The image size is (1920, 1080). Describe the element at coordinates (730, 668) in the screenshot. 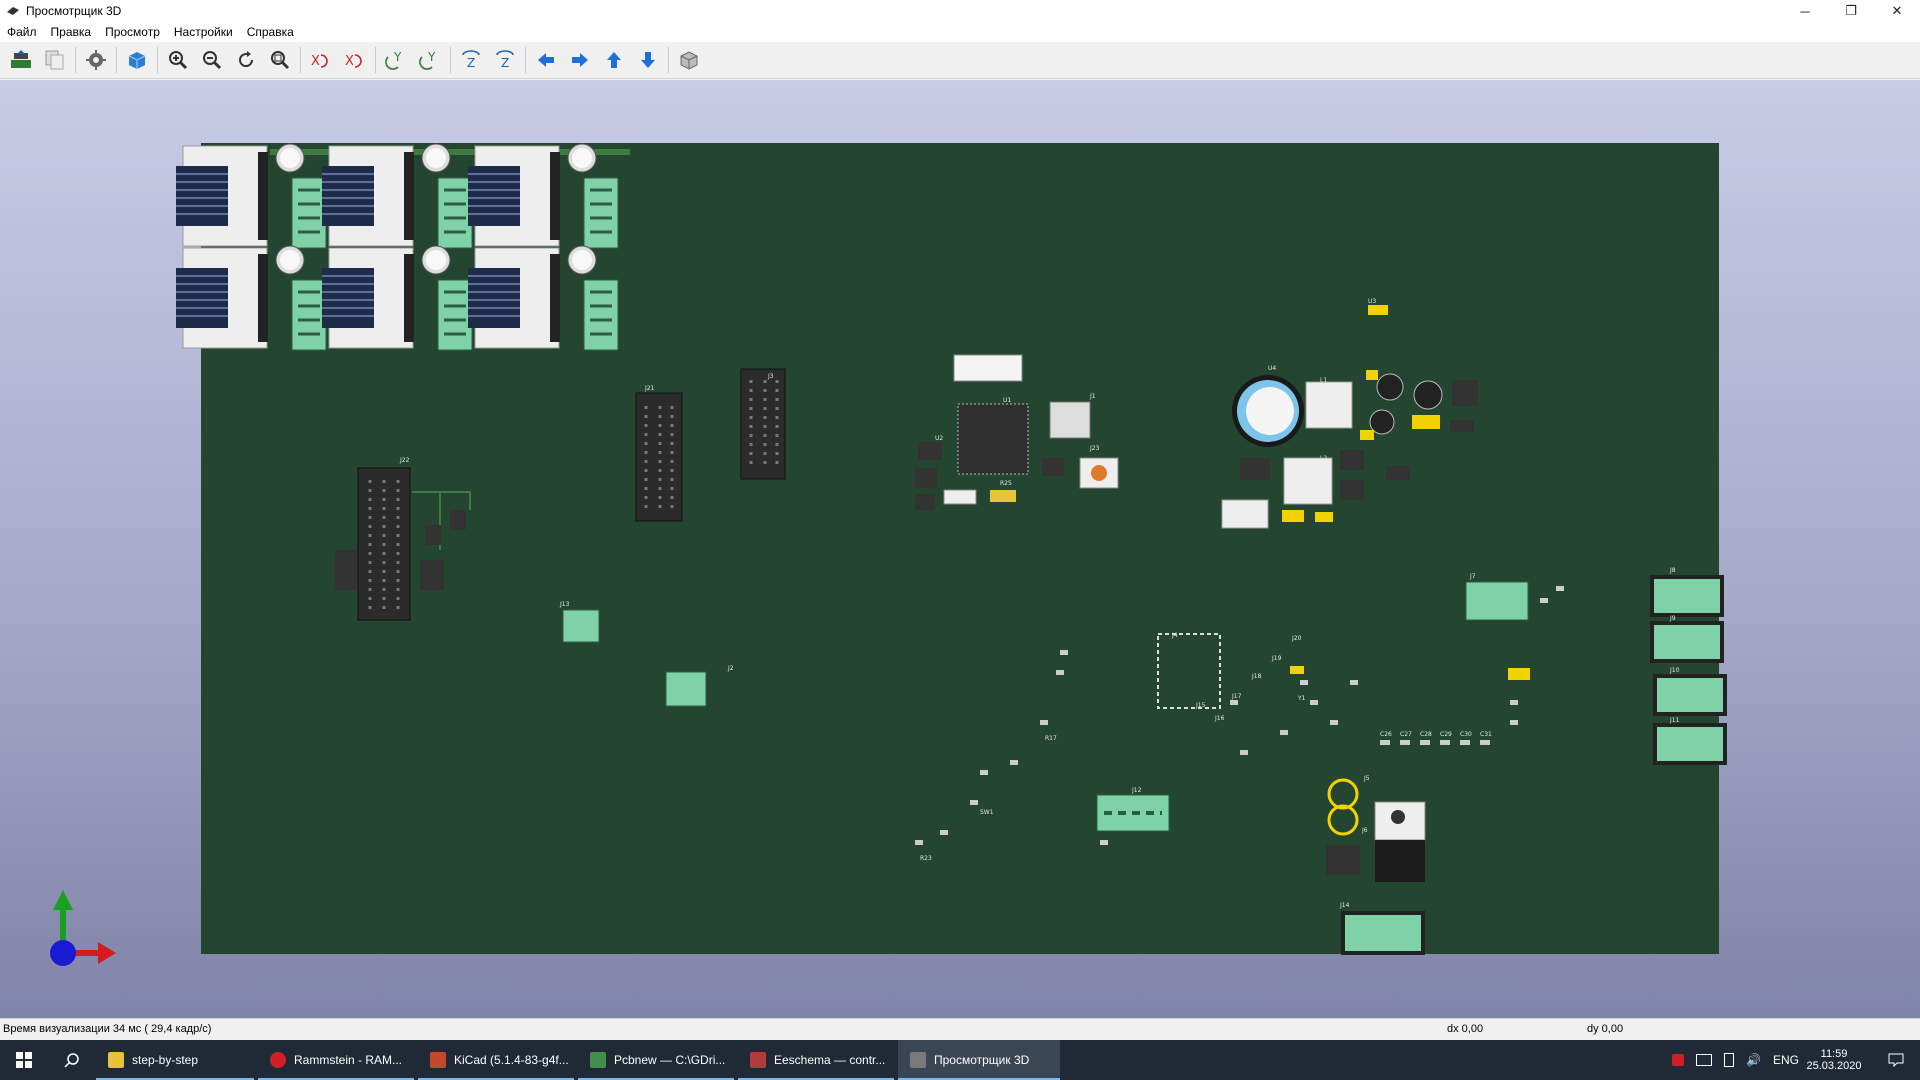

I see `silkscreen-label: J2` at that location.